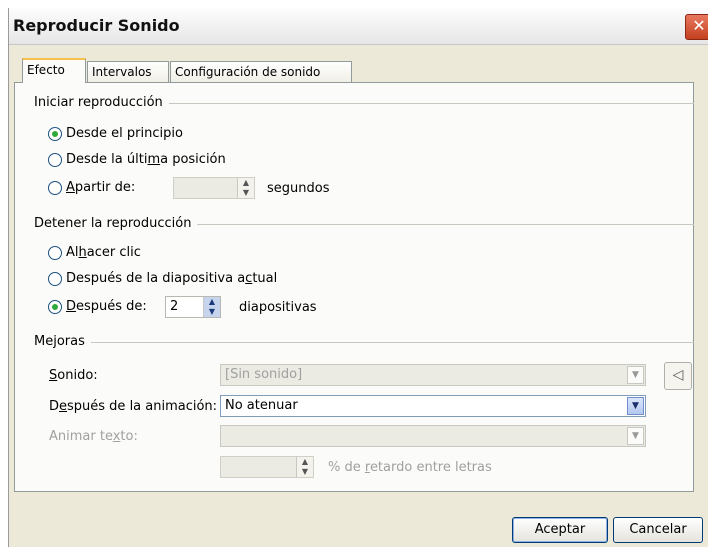 This screenshot has width=708, height=547. Describe the element at coordinates (46, 70) in the screenshot. I see `tab-label: Efecto` at that location.